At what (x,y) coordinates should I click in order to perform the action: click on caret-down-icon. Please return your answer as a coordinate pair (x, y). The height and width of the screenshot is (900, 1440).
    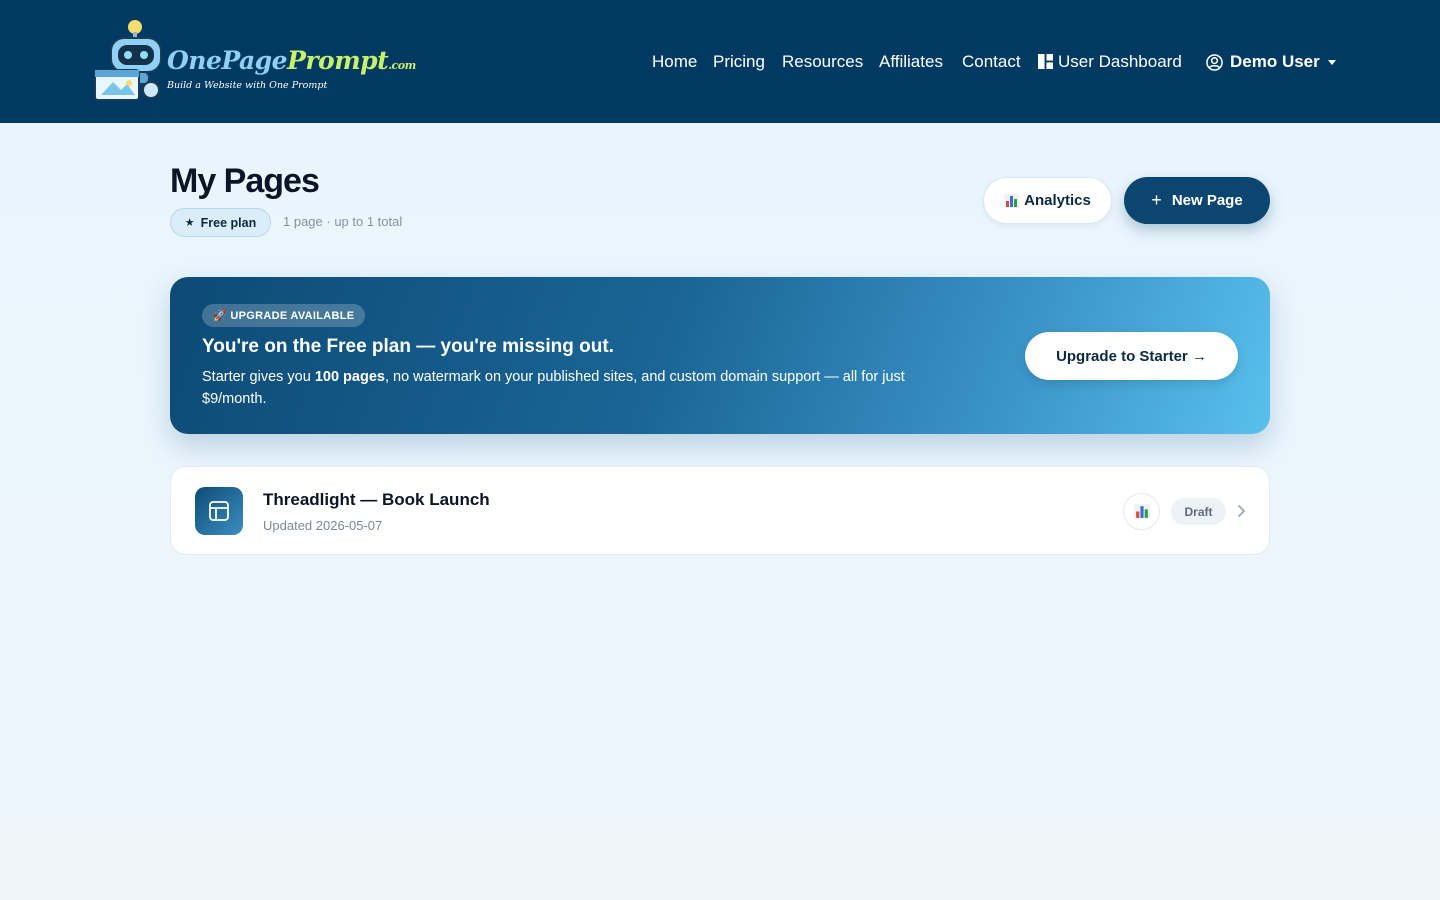
    Looking at the image, I should click on (1331, 62).